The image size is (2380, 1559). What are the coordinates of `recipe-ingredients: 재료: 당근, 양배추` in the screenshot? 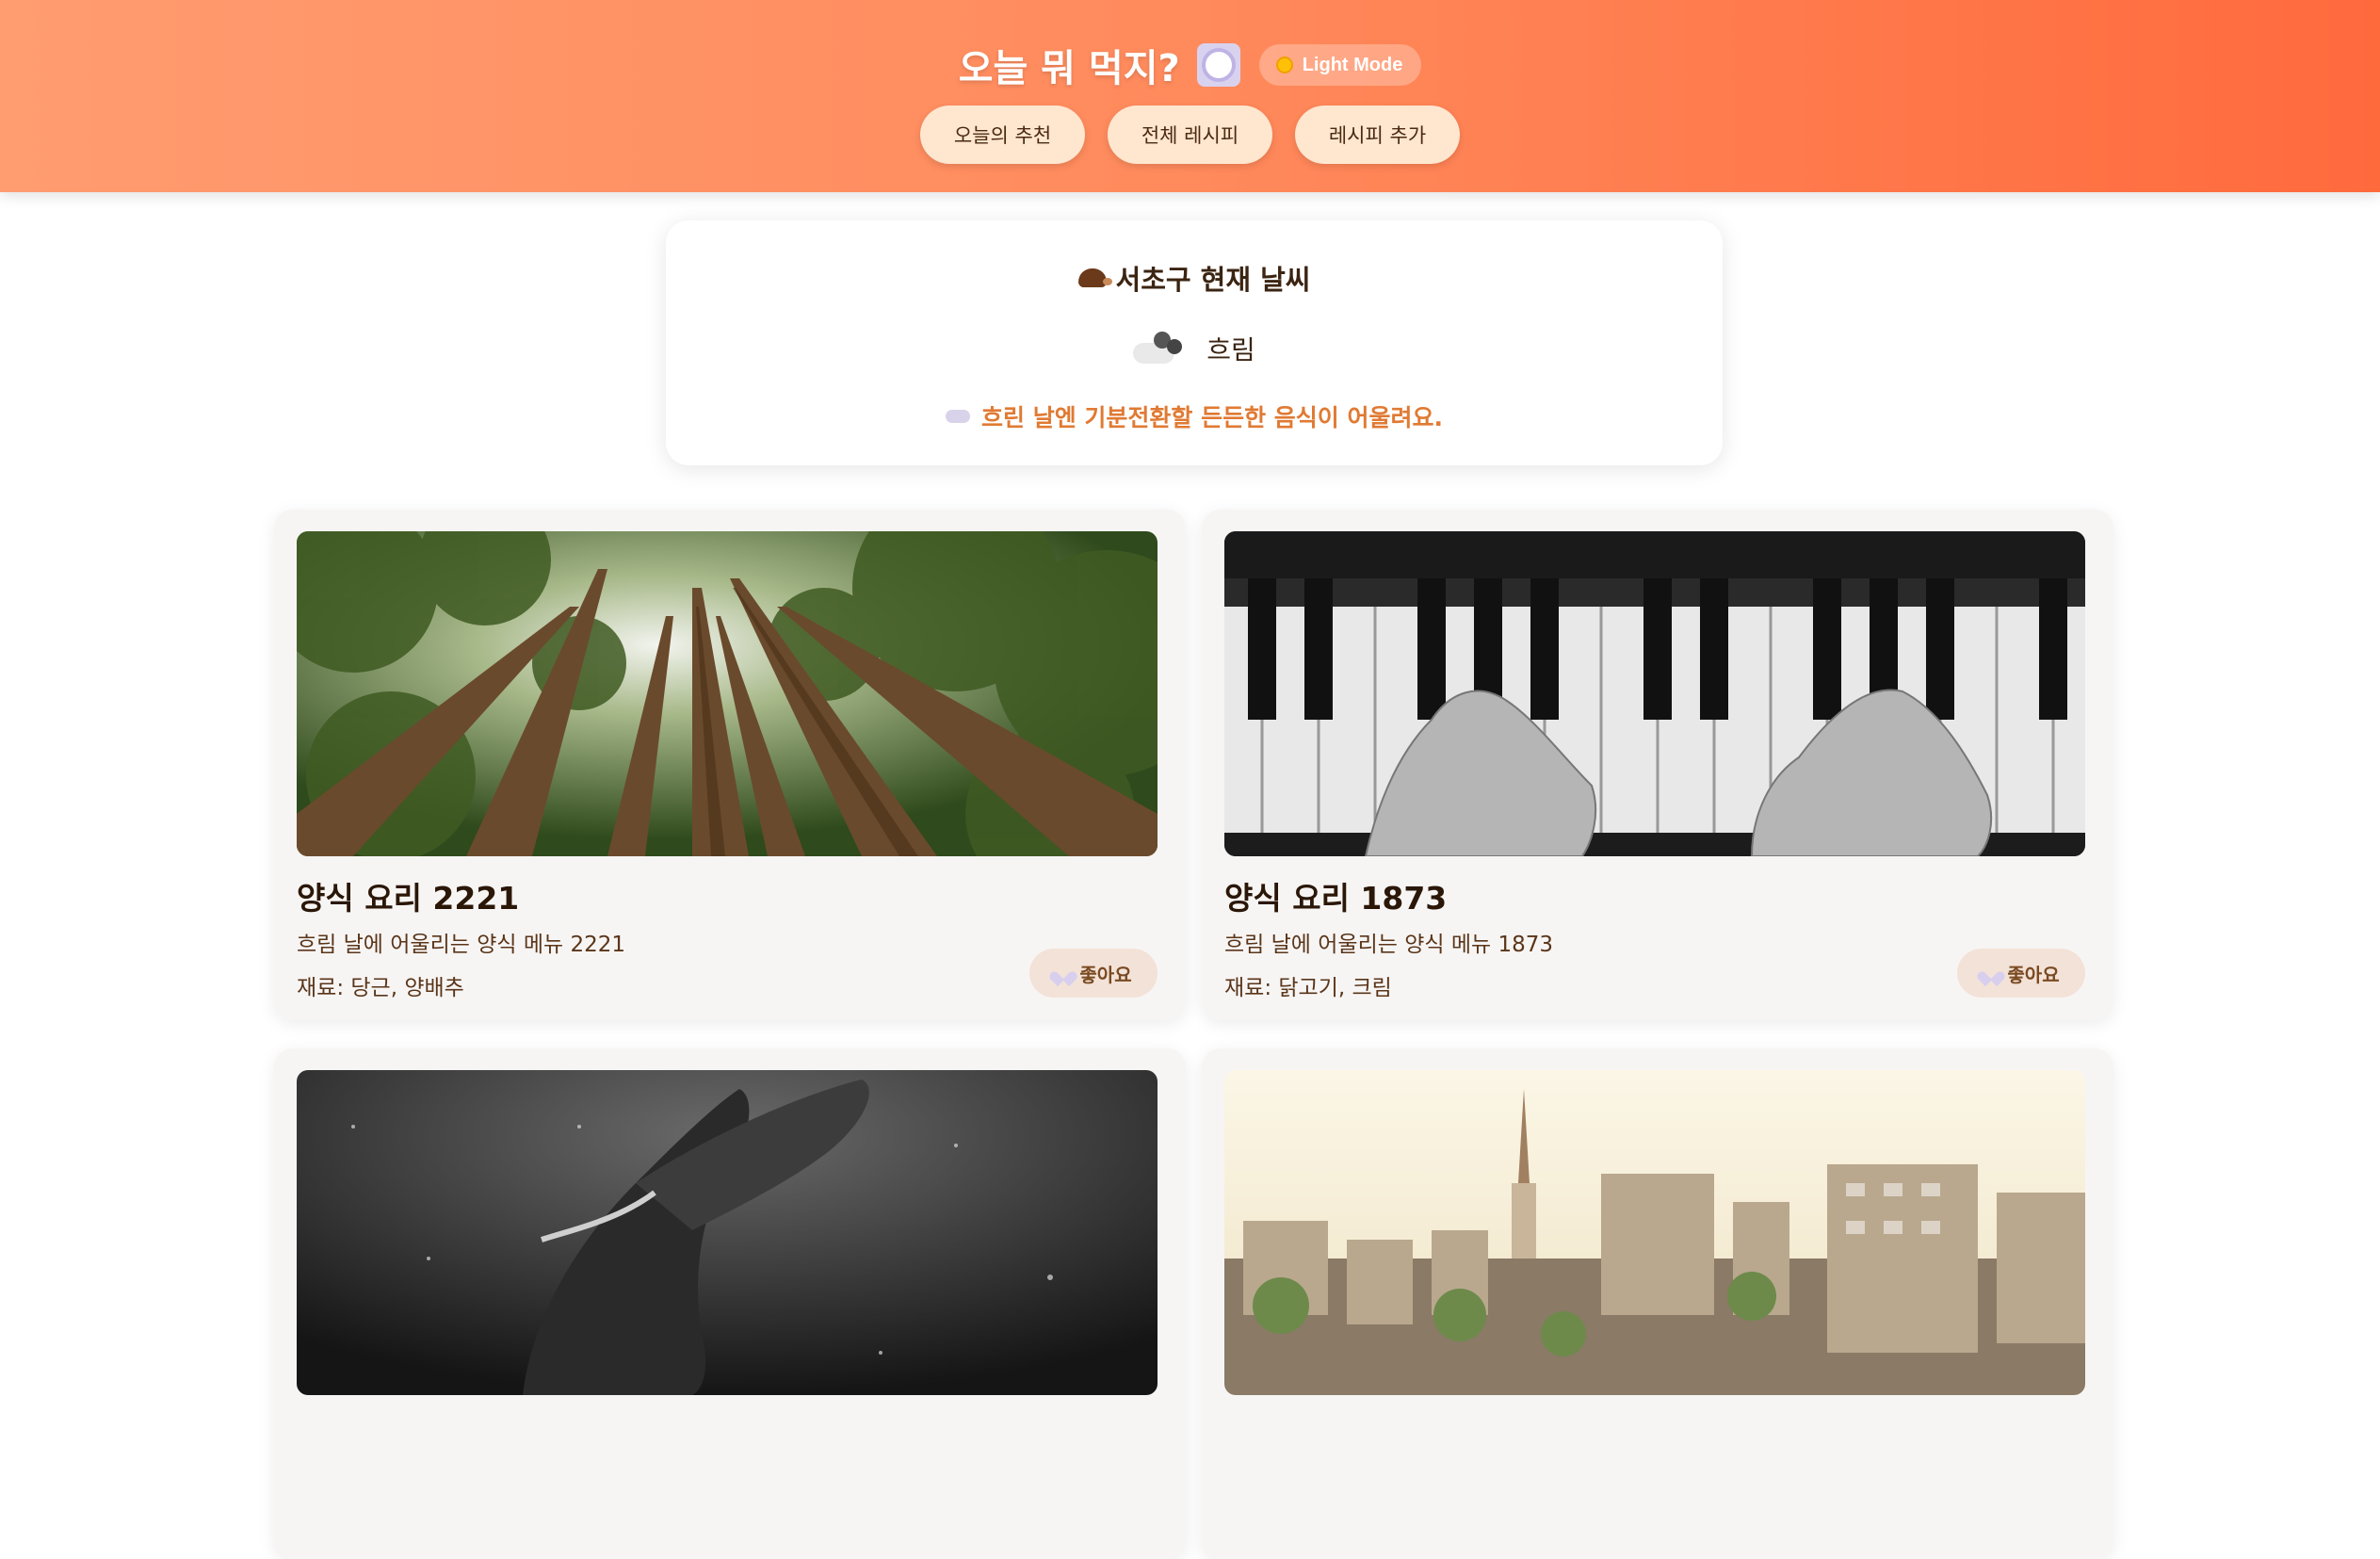 It's located at (380, 988).